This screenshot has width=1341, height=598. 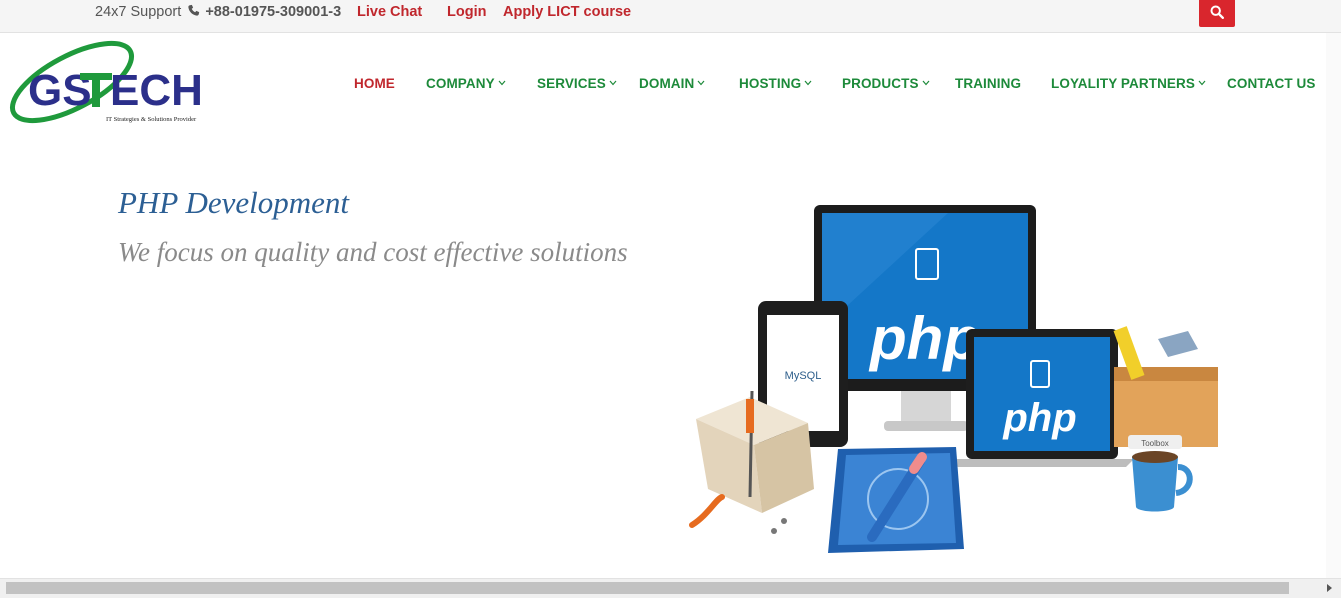 What do you see at coordinates (156, 90) in the screenshot?
I see `svg-text: ECH` at bounding box center [156, 90].